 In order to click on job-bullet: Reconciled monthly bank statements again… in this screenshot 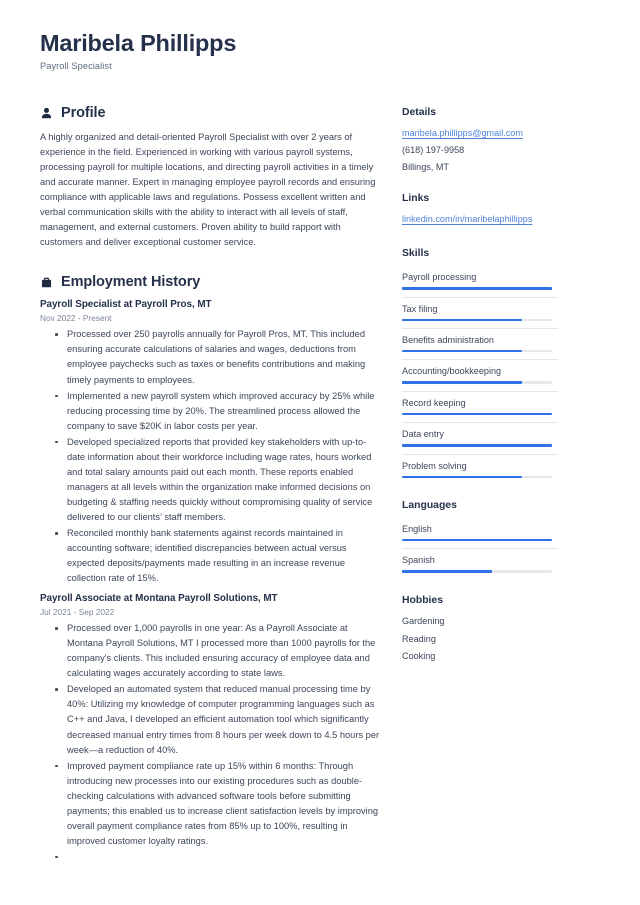, I will do `click(217, 556)`.